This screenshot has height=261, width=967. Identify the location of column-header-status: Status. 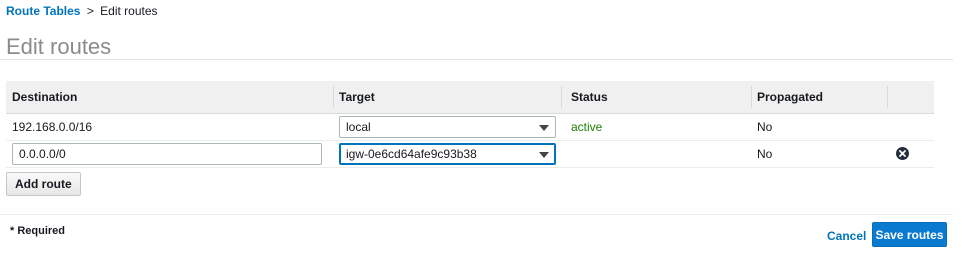
(589, 97).